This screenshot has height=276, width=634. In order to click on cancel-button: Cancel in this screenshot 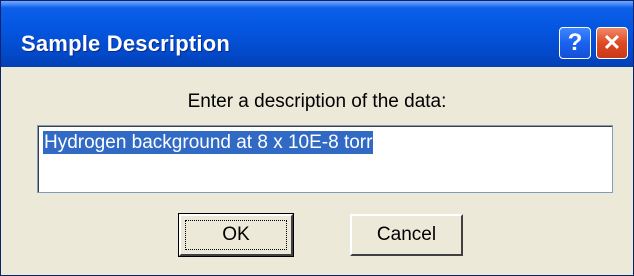, I will do `click(406, 235)`.